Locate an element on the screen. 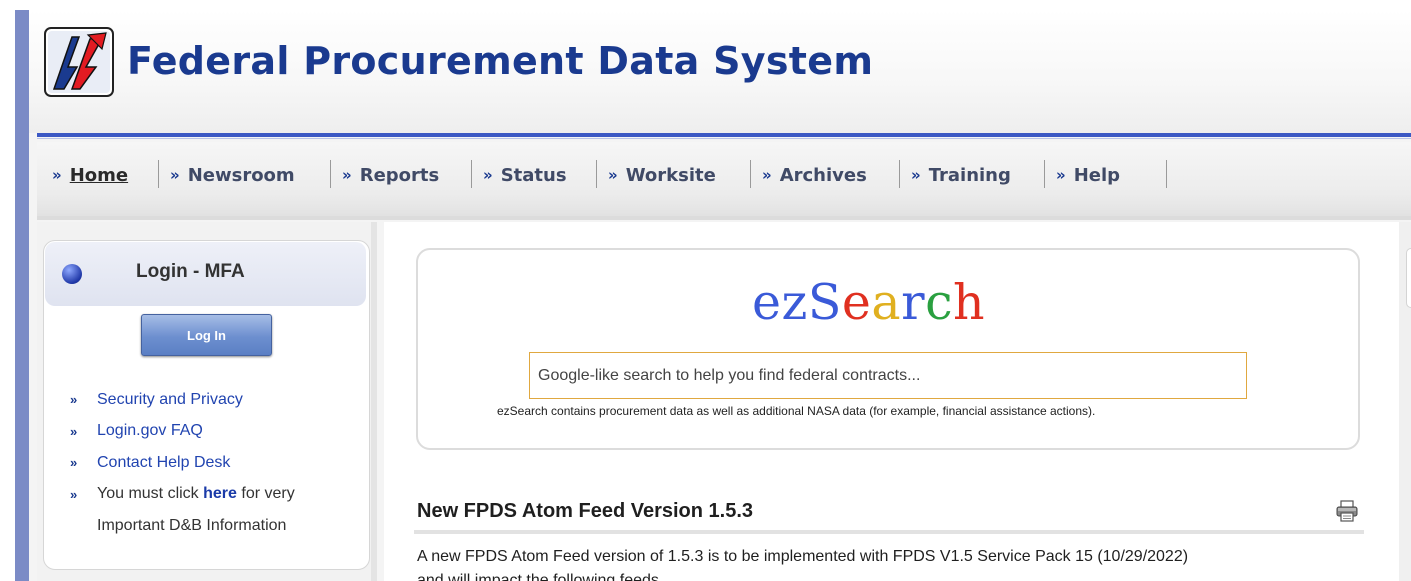 This screenshot has height=581, width=1411. nav-item-label: Training is located at coordinates (969, 175).